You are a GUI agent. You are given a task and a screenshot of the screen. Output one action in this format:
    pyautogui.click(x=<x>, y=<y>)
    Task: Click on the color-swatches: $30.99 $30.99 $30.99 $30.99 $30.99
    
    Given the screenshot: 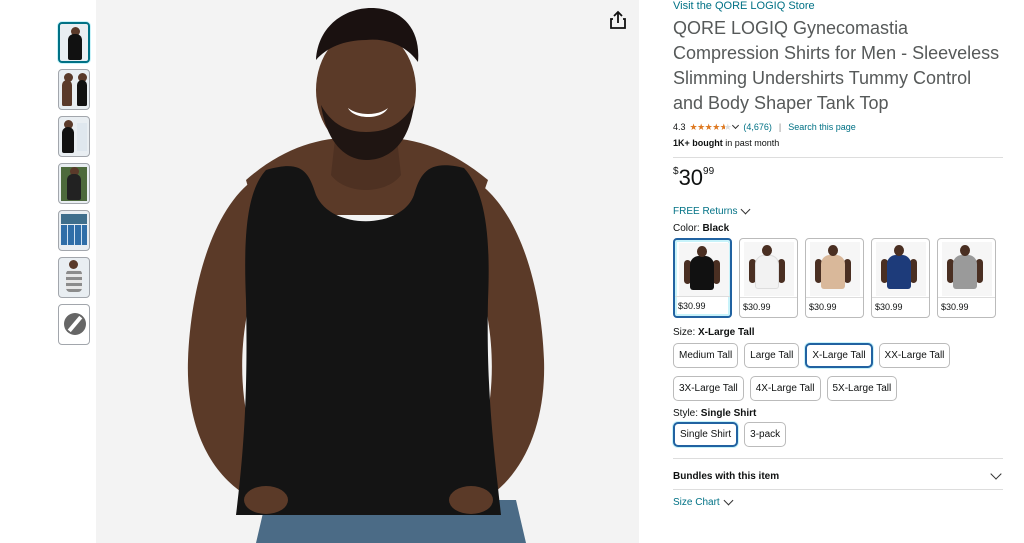 What is the action you would take?
    pyautogui.click(x=839, y=278)
    